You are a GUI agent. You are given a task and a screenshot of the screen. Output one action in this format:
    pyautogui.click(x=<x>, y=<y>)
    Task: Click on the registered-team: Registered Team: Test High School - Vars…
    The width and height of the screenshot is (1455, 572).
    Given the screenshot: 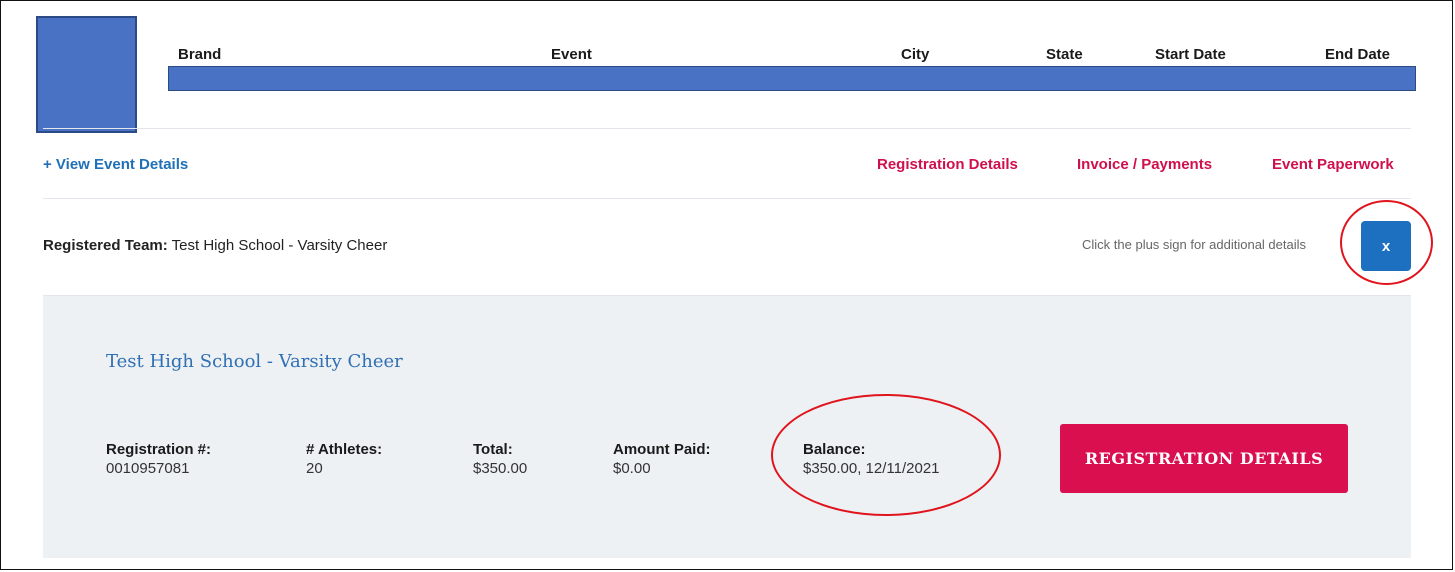 What is the action you would take?
    pyautogui.click(x=215, y=245)
    